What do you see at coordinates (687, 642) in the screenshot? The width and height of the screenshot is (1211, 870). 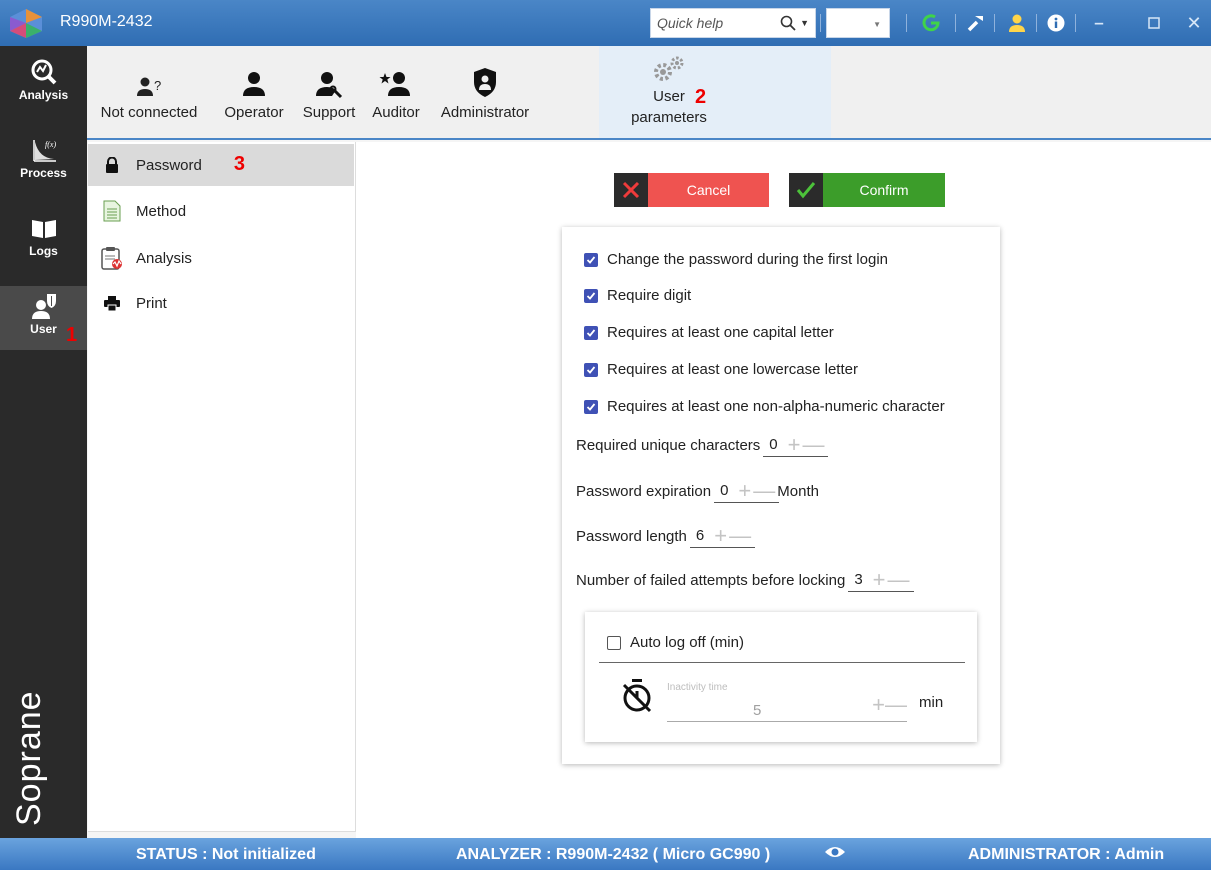 I see `checkbox-label: Auto log off (min)` at bounding box center [687, 642].